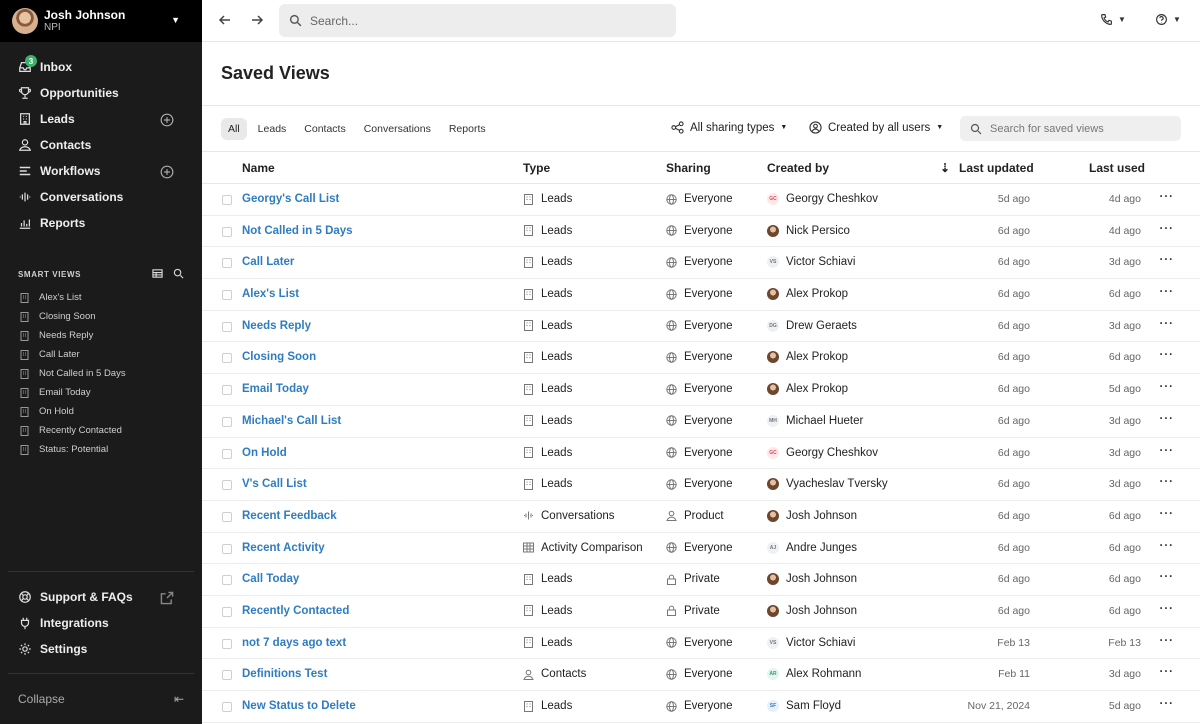  I want to click on tab-conversations: Conversations, so click(397, 129).